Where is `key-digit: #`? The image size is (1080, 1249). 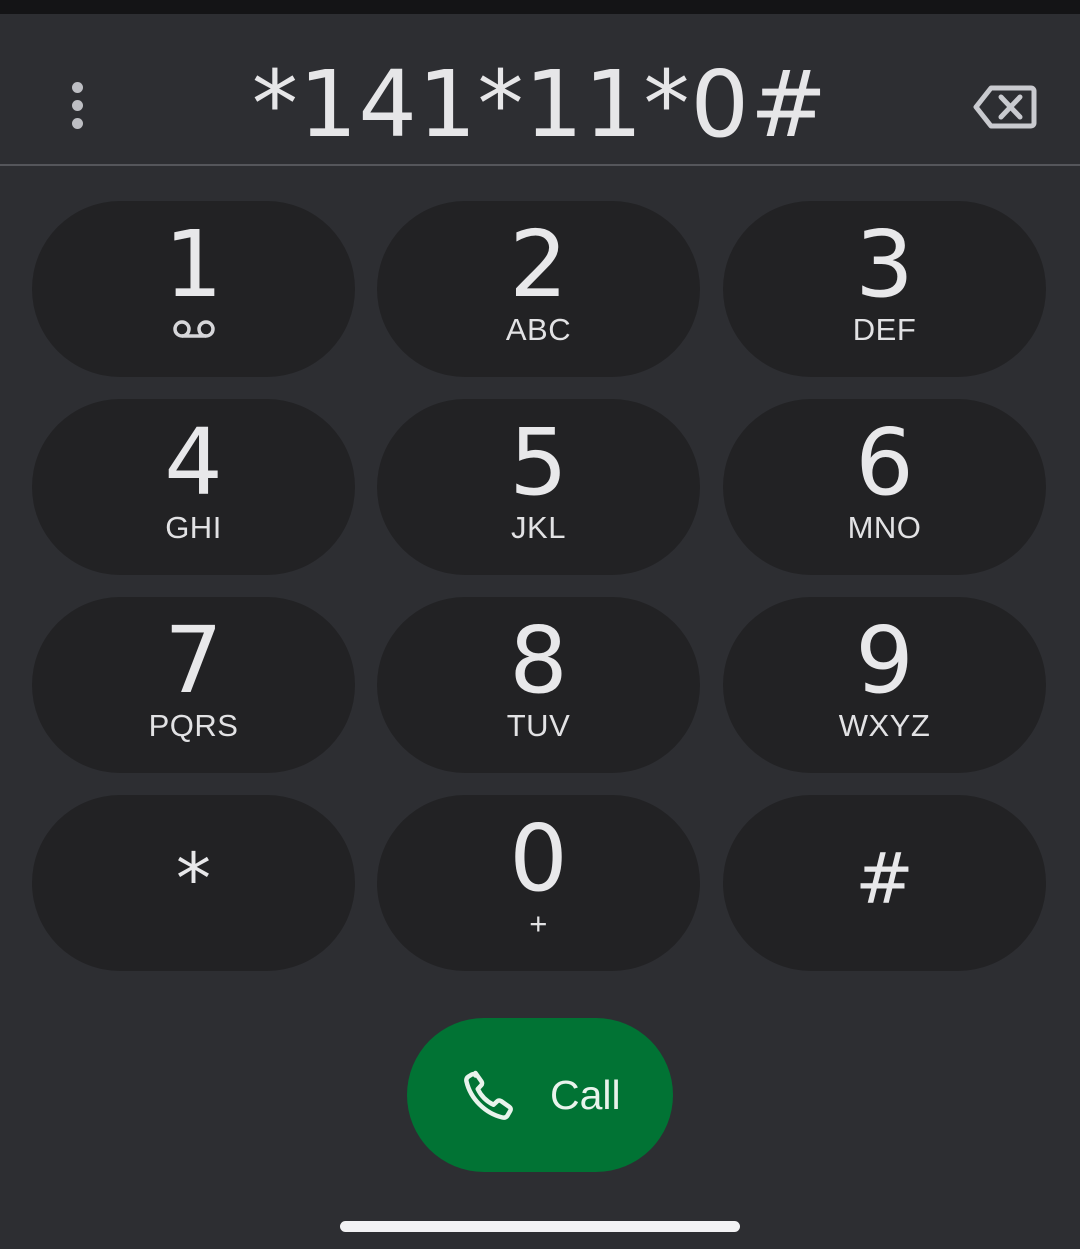
key-digit: # is located at coordinates (884, 879).